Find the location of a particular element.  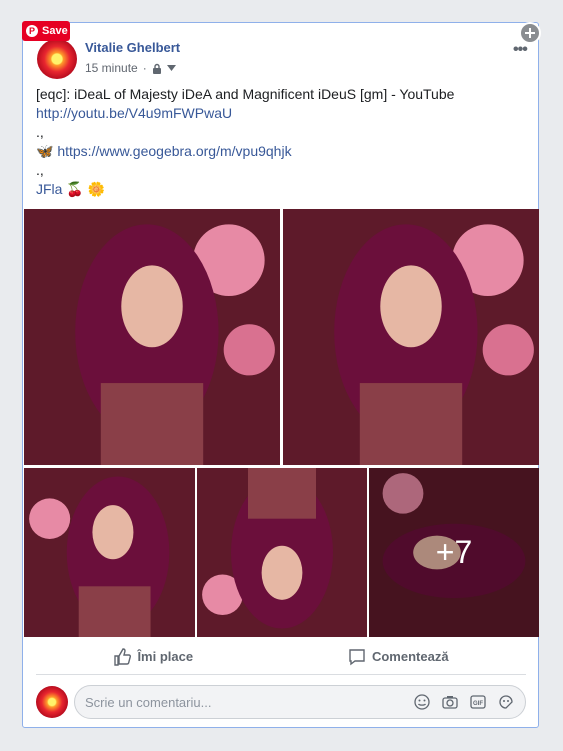

photo-5: +7 is located at coordinates (454, 552).